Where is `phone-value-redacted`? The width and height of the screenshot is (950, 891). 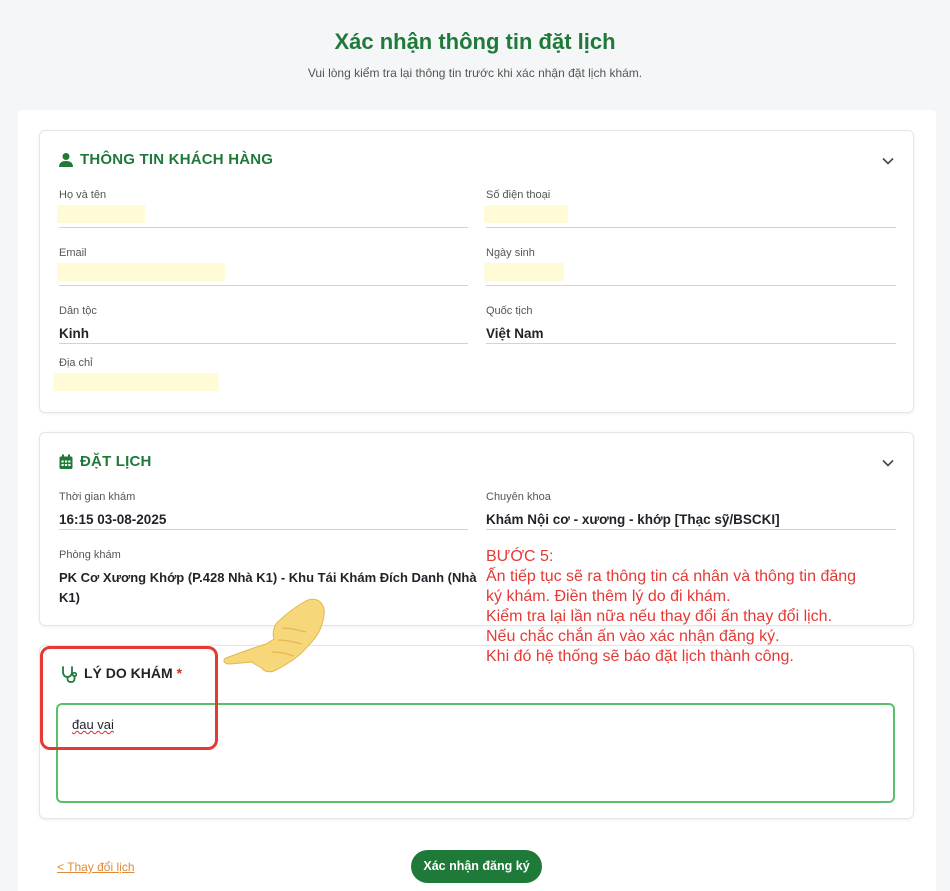 phone-value-redacted is located at coordinates (526, 214).